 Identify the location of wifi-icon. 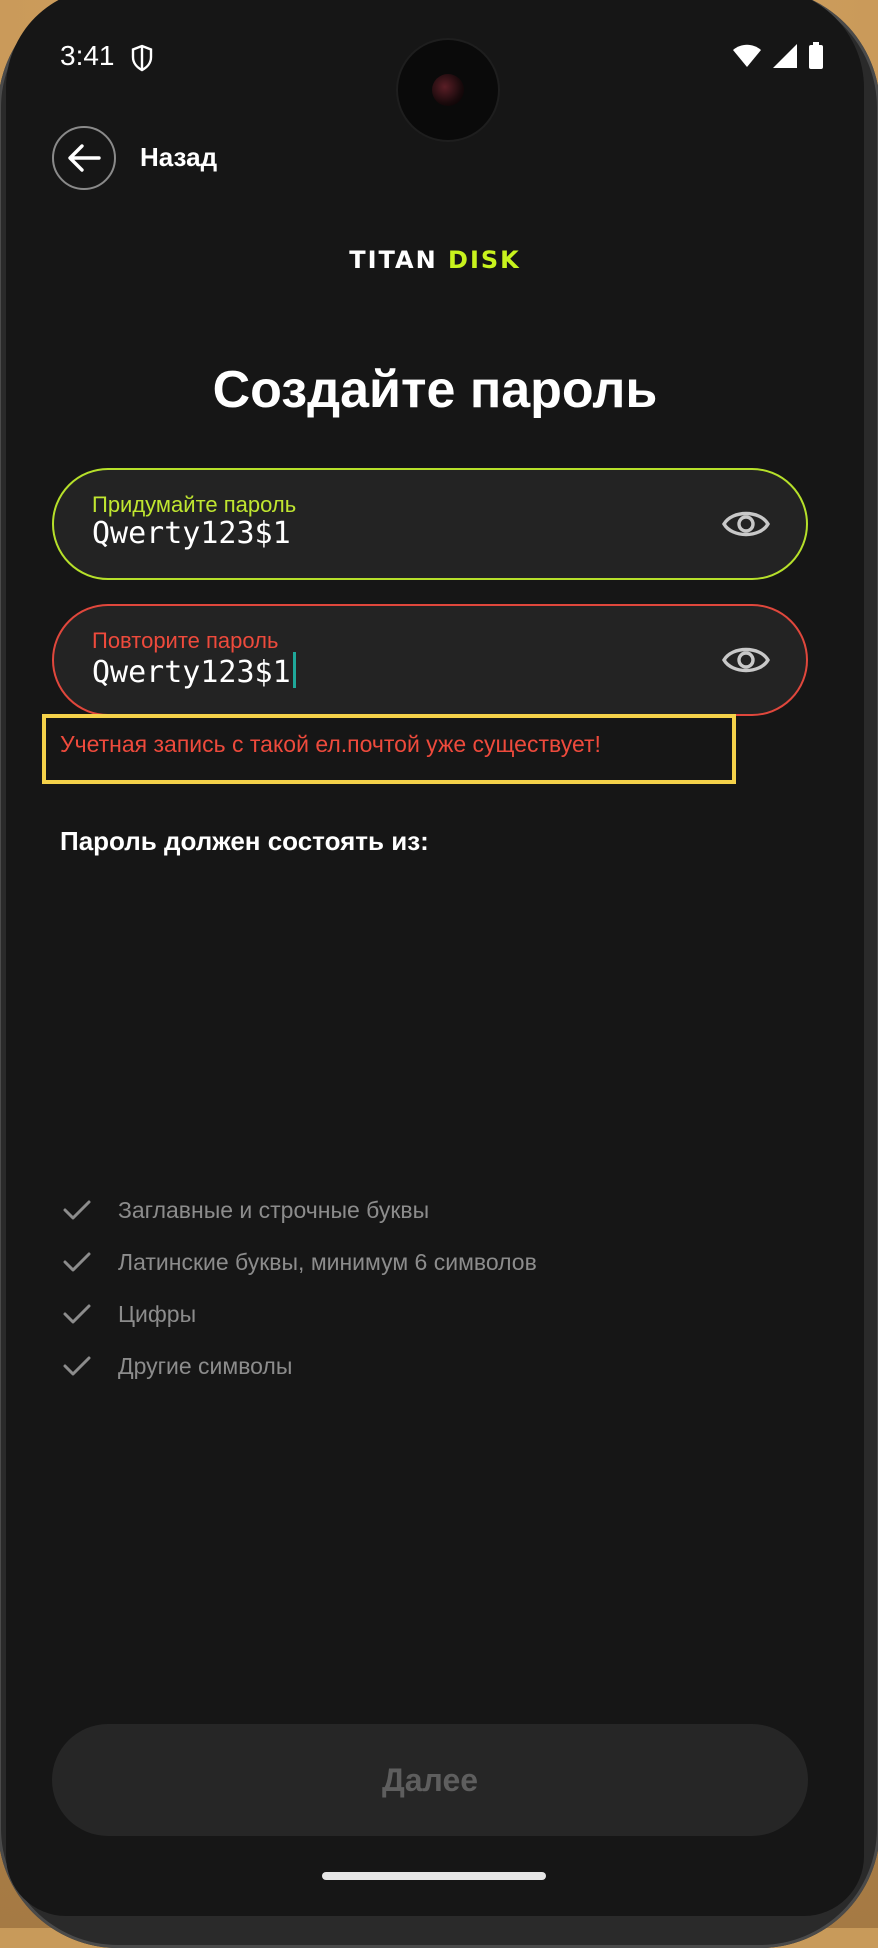
(747, 55).